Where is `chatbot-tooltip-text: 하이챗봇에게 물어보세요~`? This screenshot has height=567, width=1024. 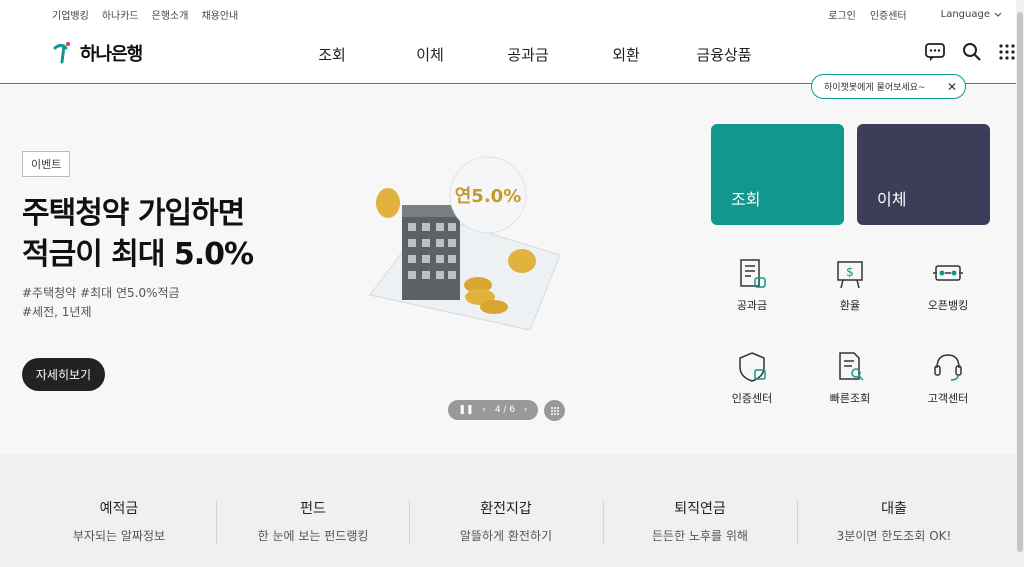
chatbot-tooltip-text: 하이챗봇에게 물어보세요~ is located at coordinates (875, 88).